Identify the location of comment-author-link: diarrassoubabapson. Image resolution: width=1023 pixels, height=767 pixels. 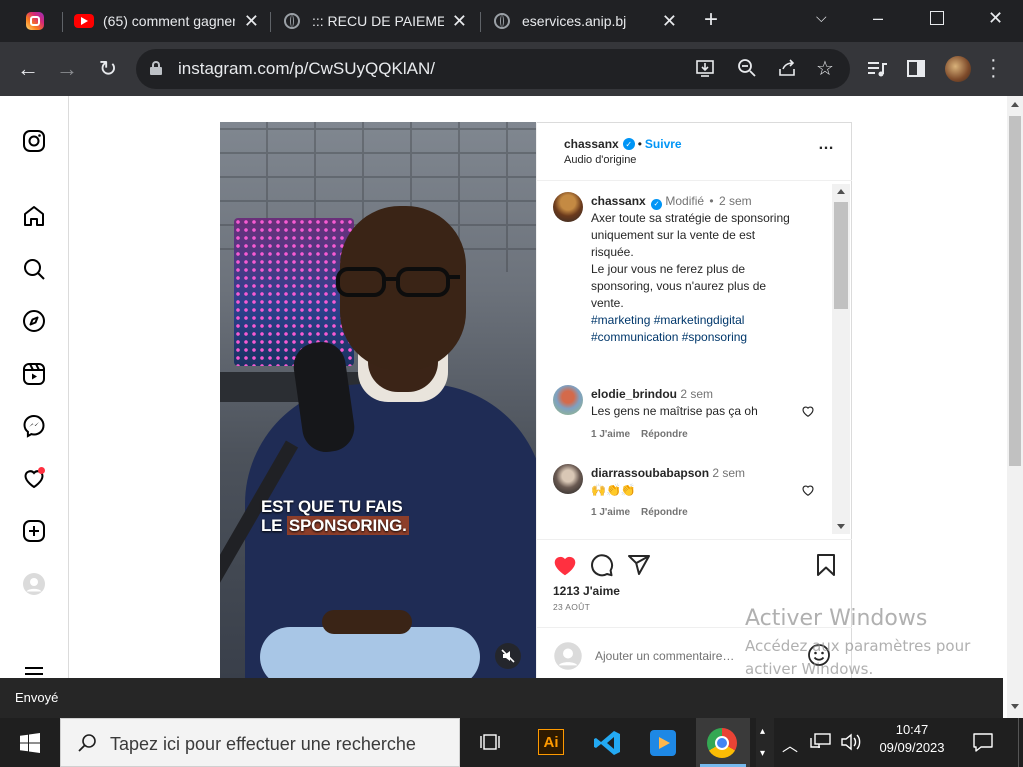
(650, 473).